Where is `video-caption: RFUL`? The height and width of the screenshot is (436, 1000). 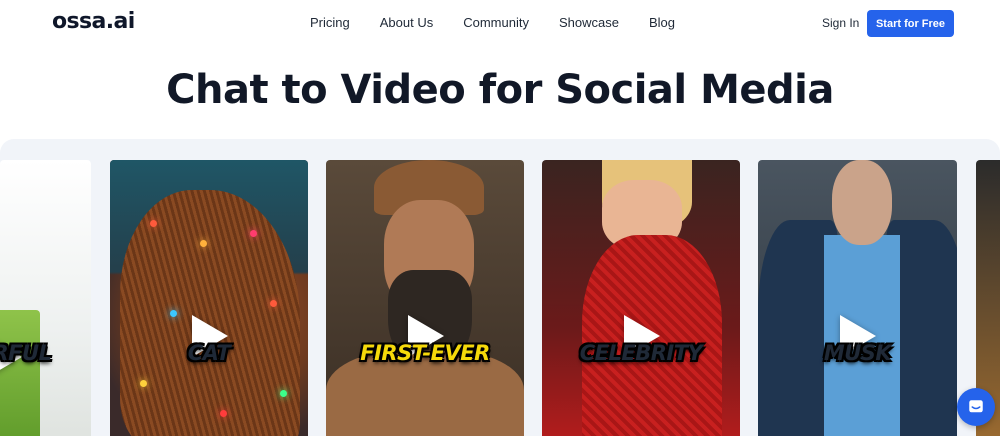
video-caption: RFUL is located at coordinates (26, 353).